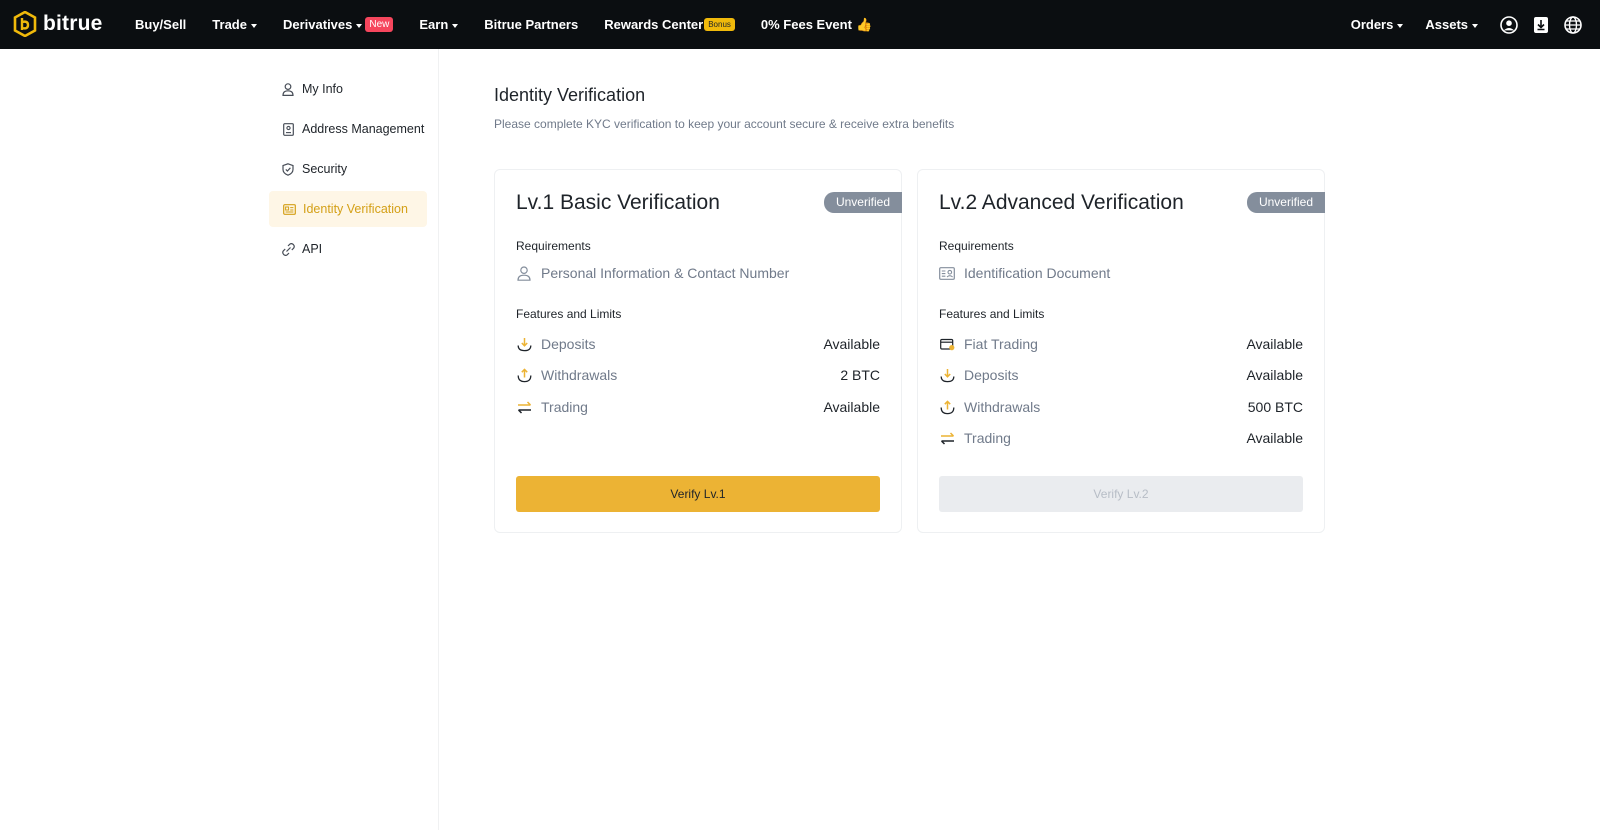  Describe the element at coordinates (947, 344) in the screenshot. I see `fiat-trading-icon` at that location.